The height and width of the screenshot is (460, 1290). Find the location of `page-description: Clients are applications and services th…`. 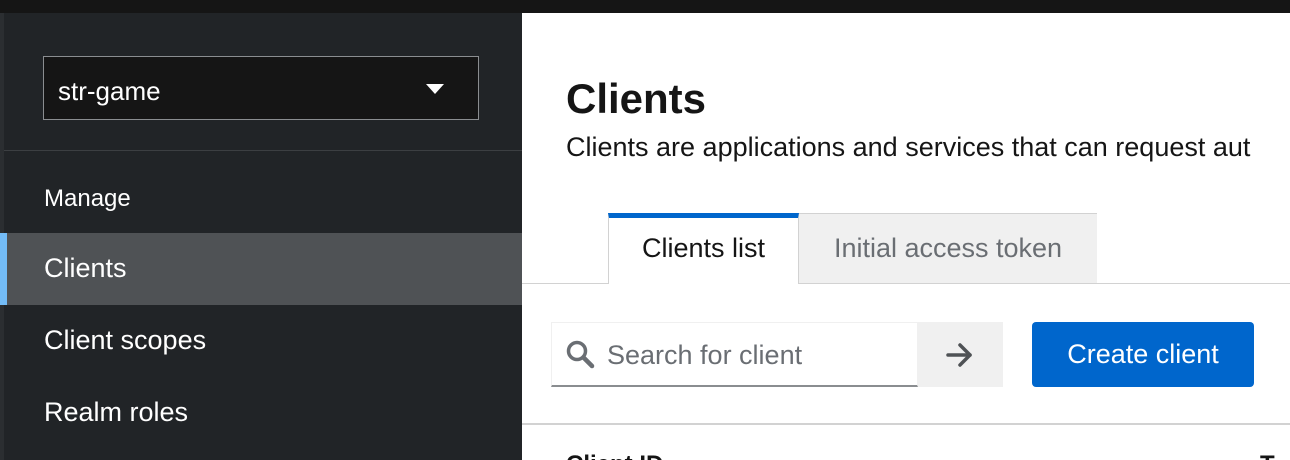

page-description: Clients are applications and services th… is located at coordinates (908, 147).